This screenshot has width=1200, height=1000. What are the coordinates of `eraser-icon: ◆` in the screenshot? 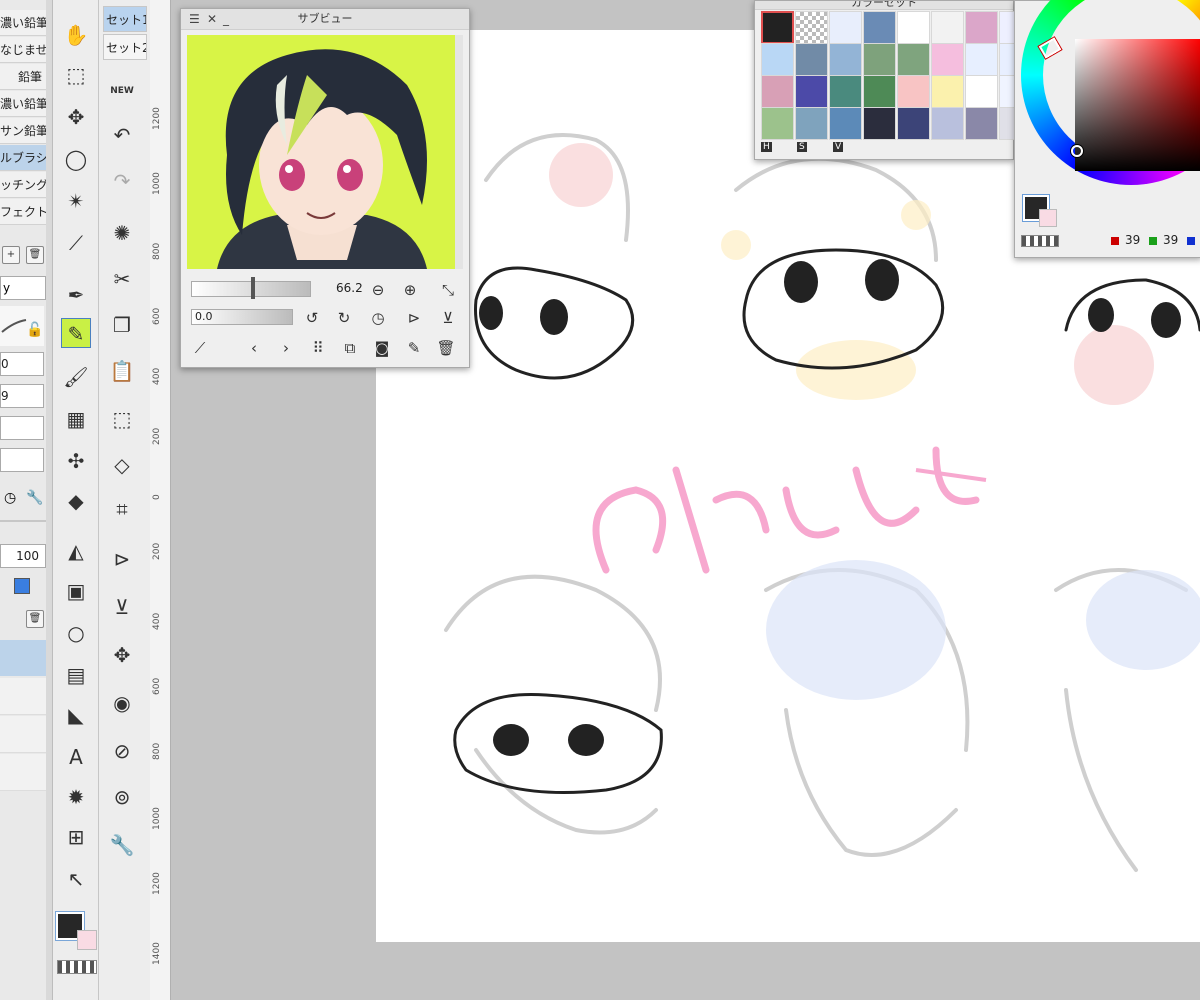 It's located at (76, 501).